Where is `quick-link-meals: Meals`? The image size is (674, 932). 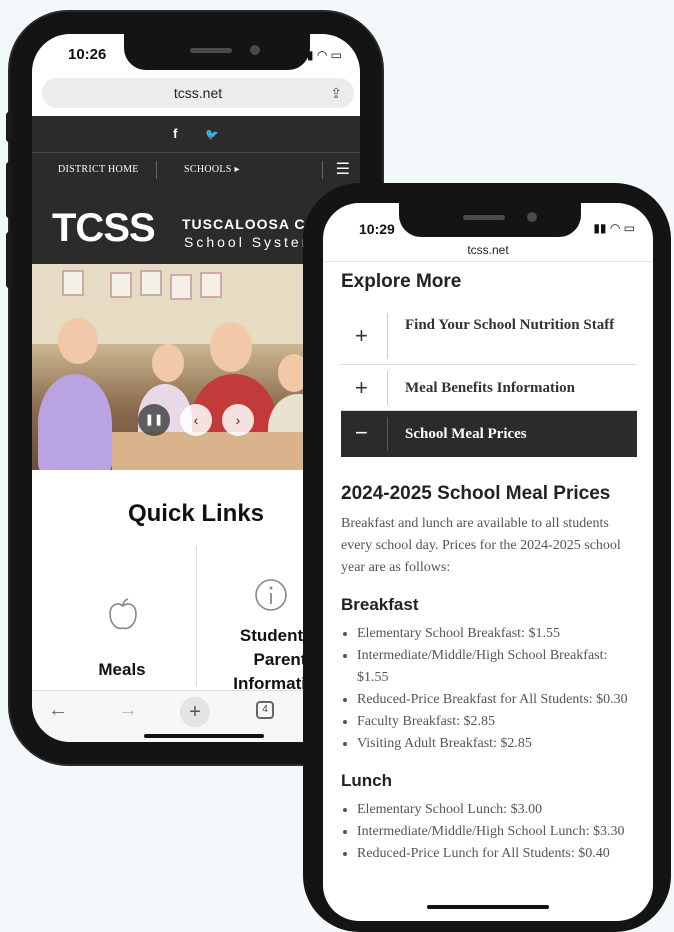
quick-link-meals: Meals is located at coordinates (122, 670).